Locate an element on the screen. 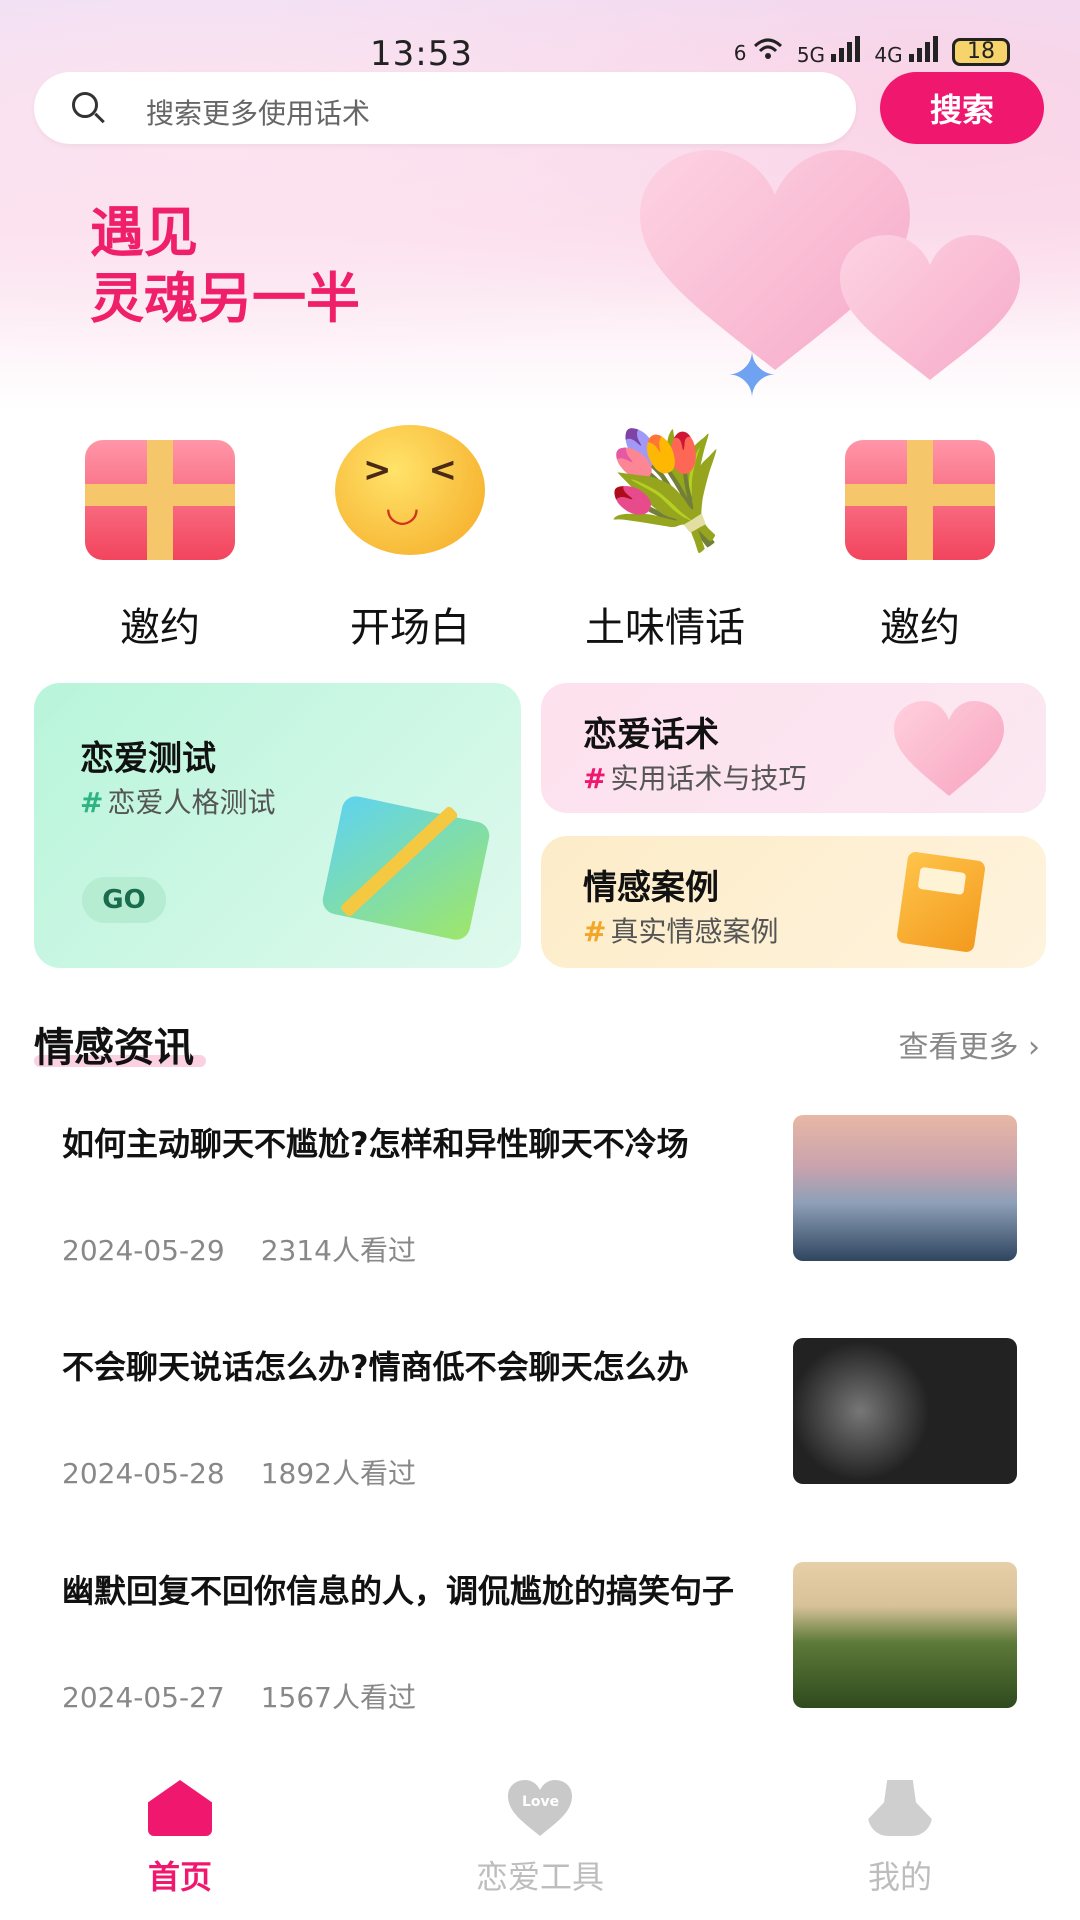 Image resolution: width=1080 pixels, height=1920 pixels. category-opener: > < ◡ 开场白 is located at coordinates (410, 534).